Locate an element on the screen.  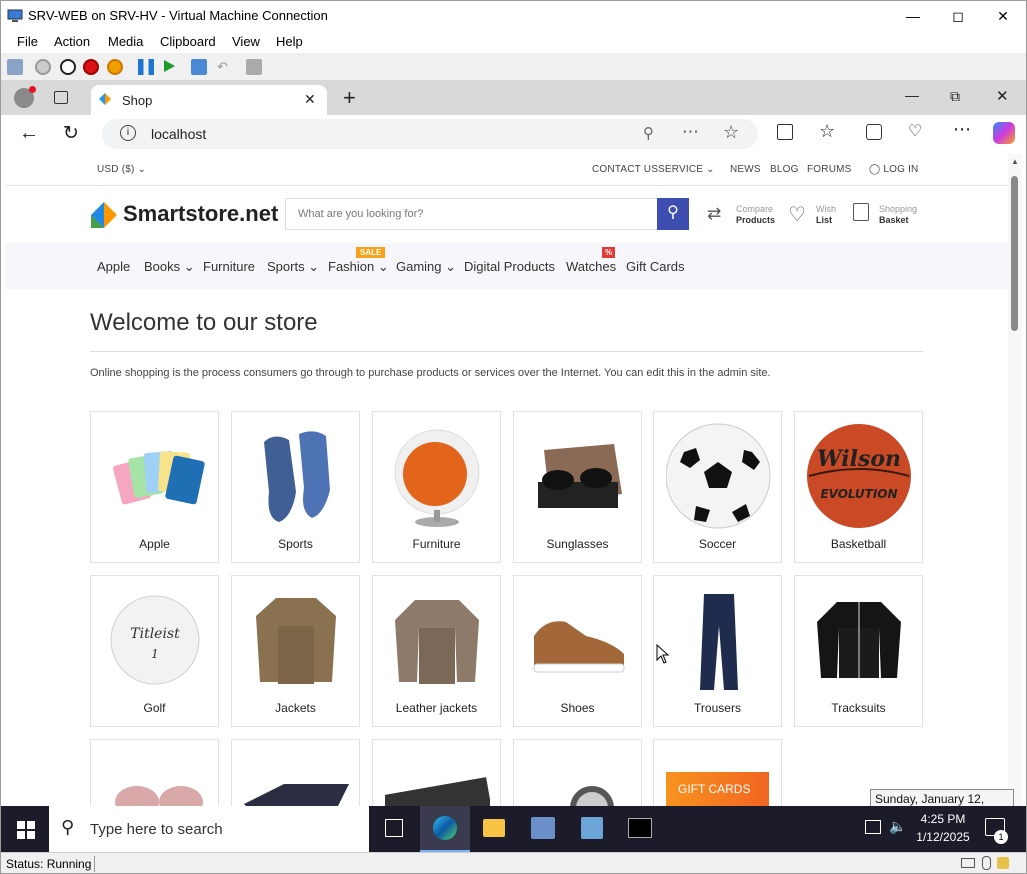
tab-actions-icon is located at coordinates (61, 97).